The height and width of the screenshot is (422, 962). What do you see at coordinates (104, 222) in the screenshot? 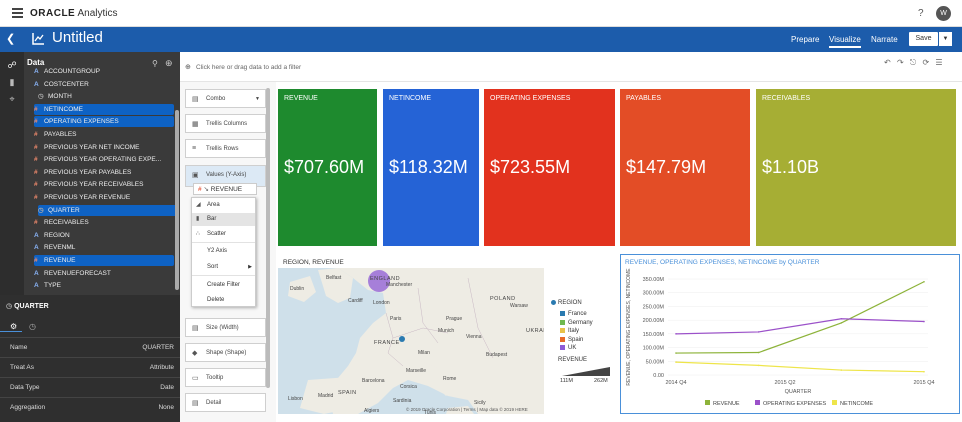
I see `data-element-receivables: # RECEIVABLES` at bounding box center [104, 222].